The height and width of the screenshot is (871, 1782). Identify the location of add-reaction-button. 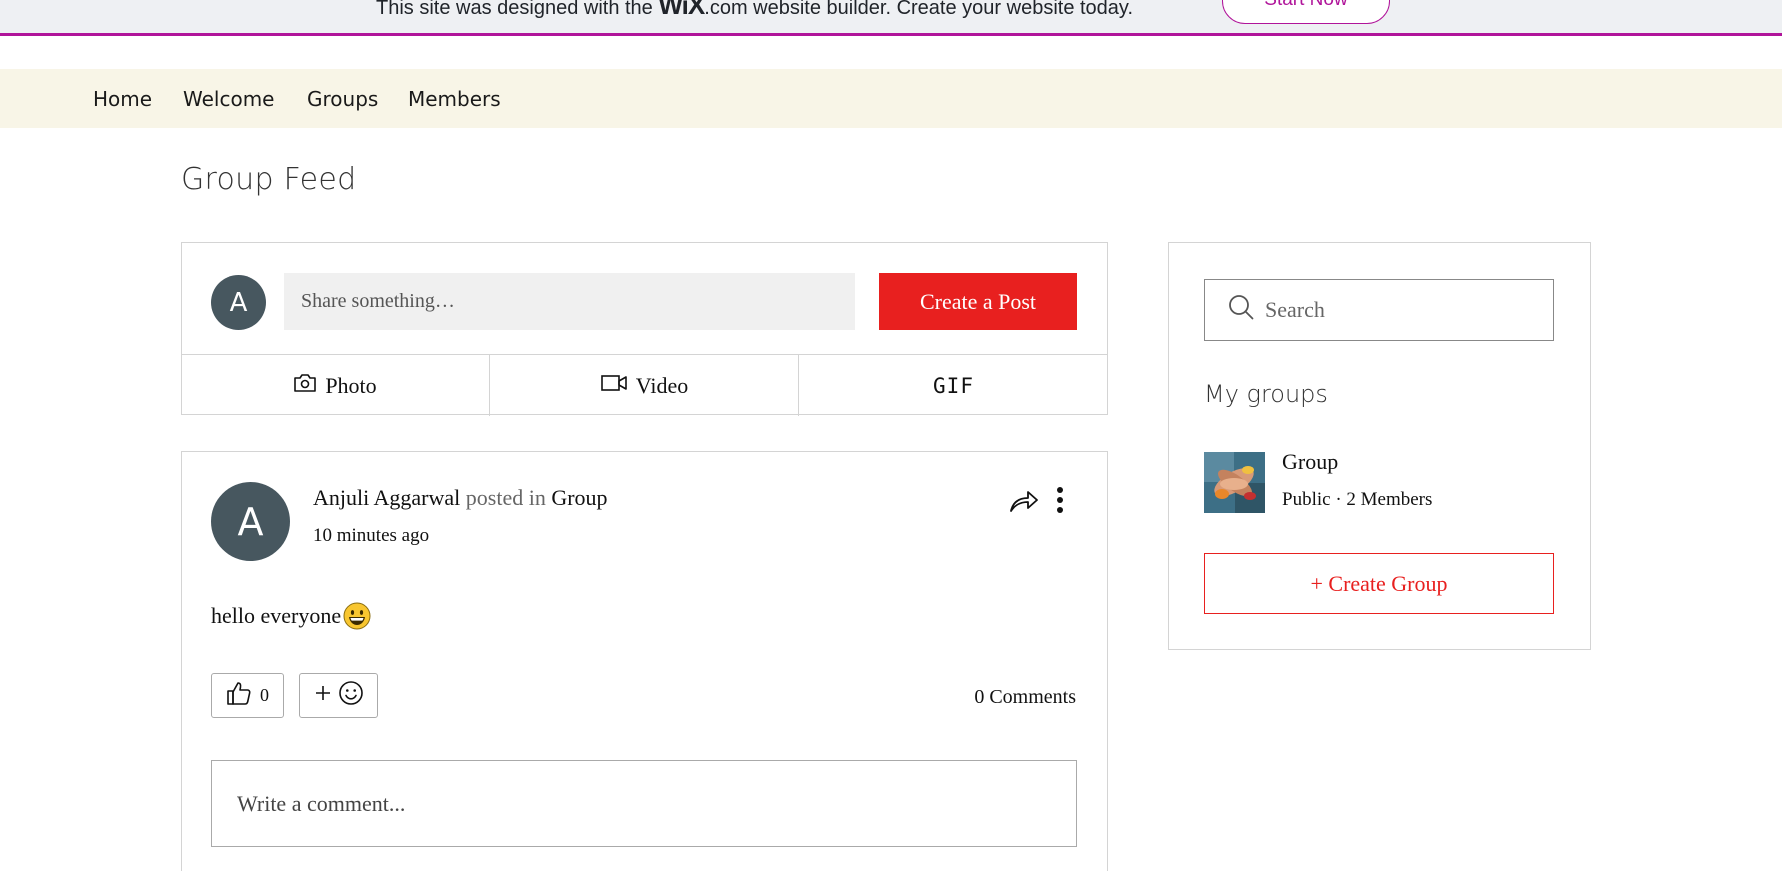
(338, 695).